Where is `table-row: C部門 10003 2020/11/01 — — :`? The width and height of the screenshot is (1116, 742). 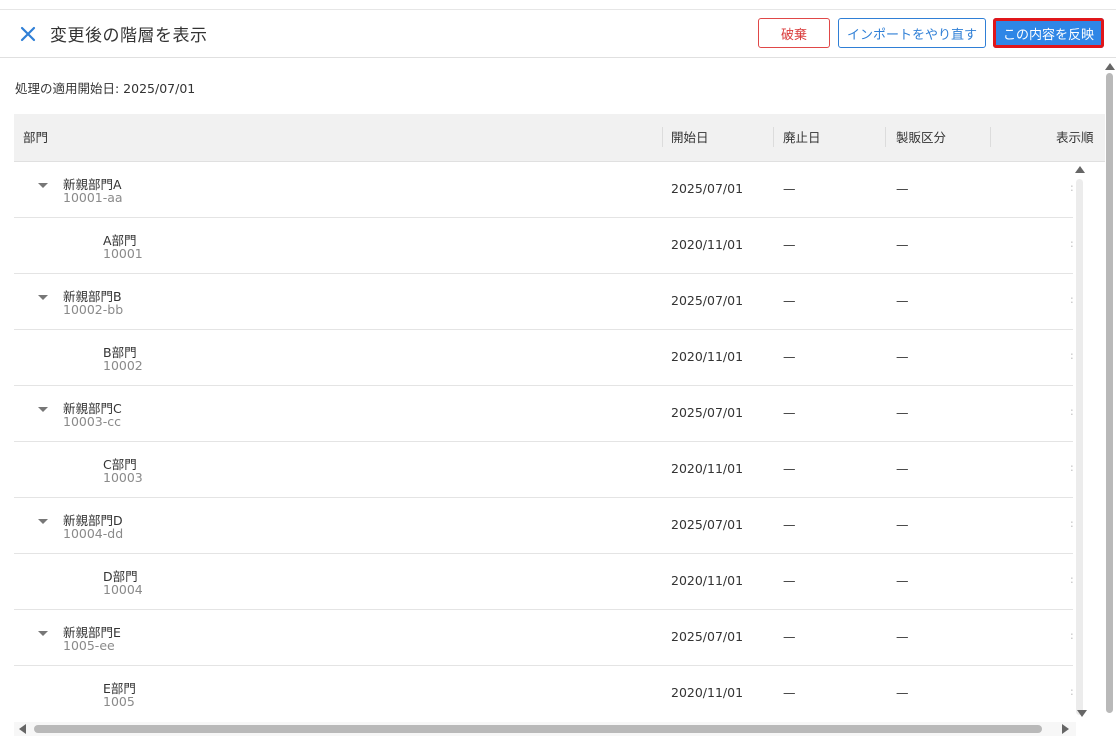 table-row: C部門 10003 2020/11/01 — — : is located at coordinates (544, 470).